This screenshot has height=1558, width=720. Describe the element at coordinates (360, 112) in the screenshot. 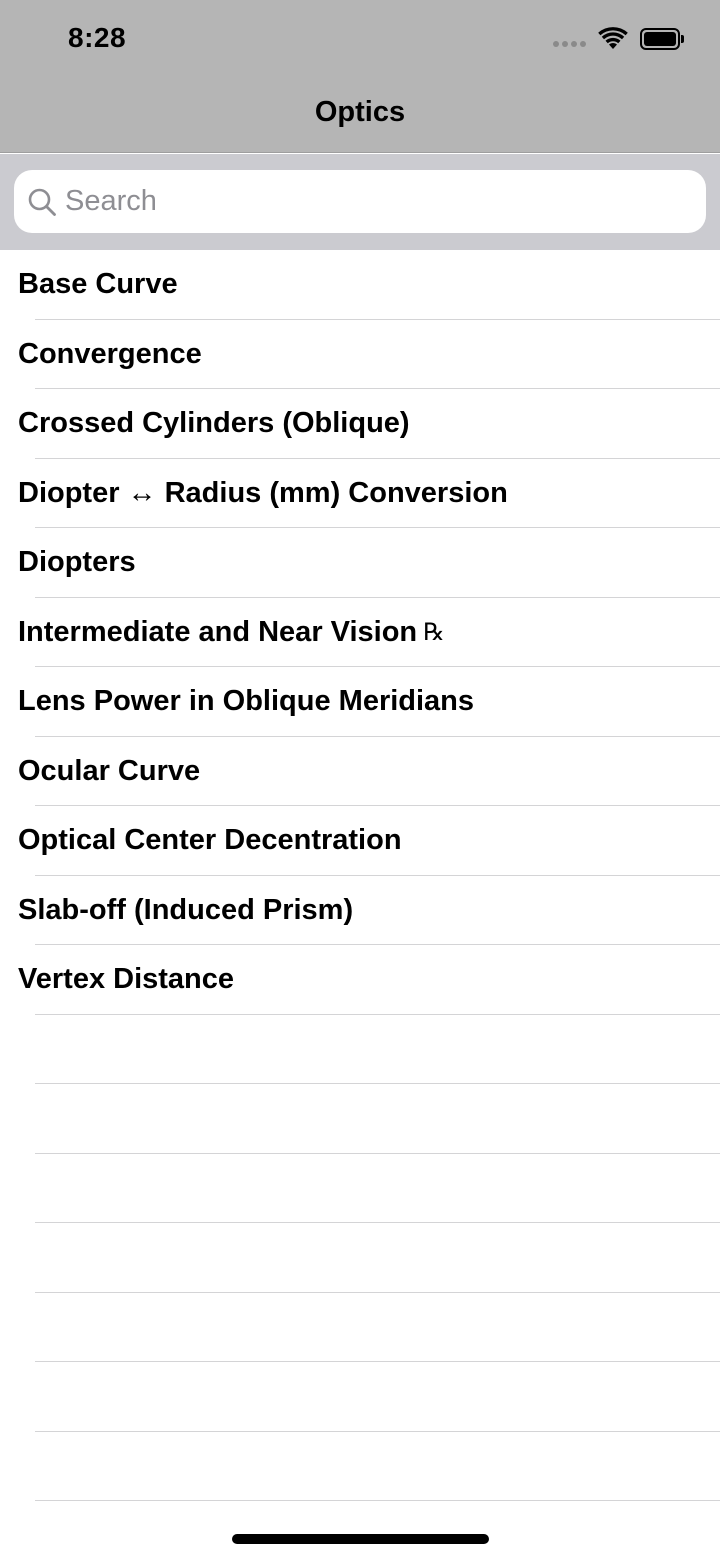

I see `page-title: Optics` at that location.